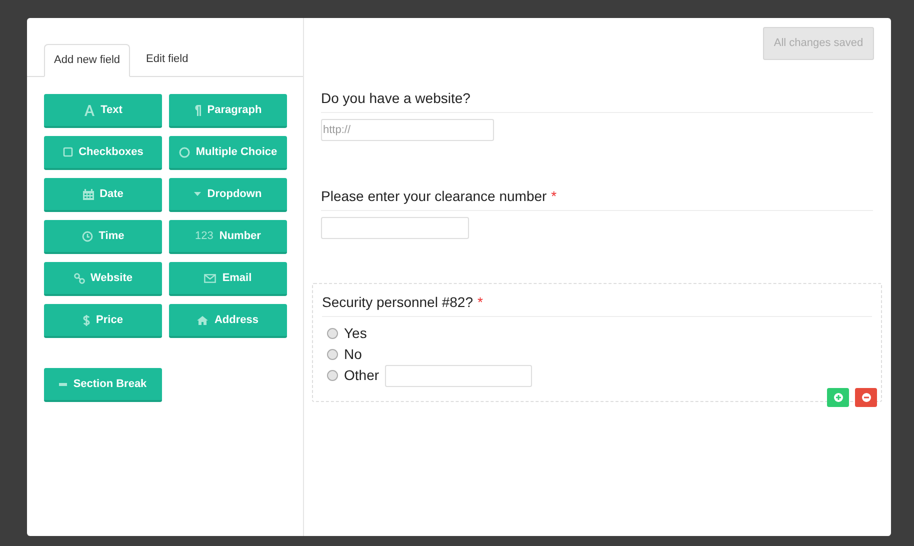 This screenshot has width=914, height=546. I want to click on field-type-button: Checkboxes, so click(103, 153).